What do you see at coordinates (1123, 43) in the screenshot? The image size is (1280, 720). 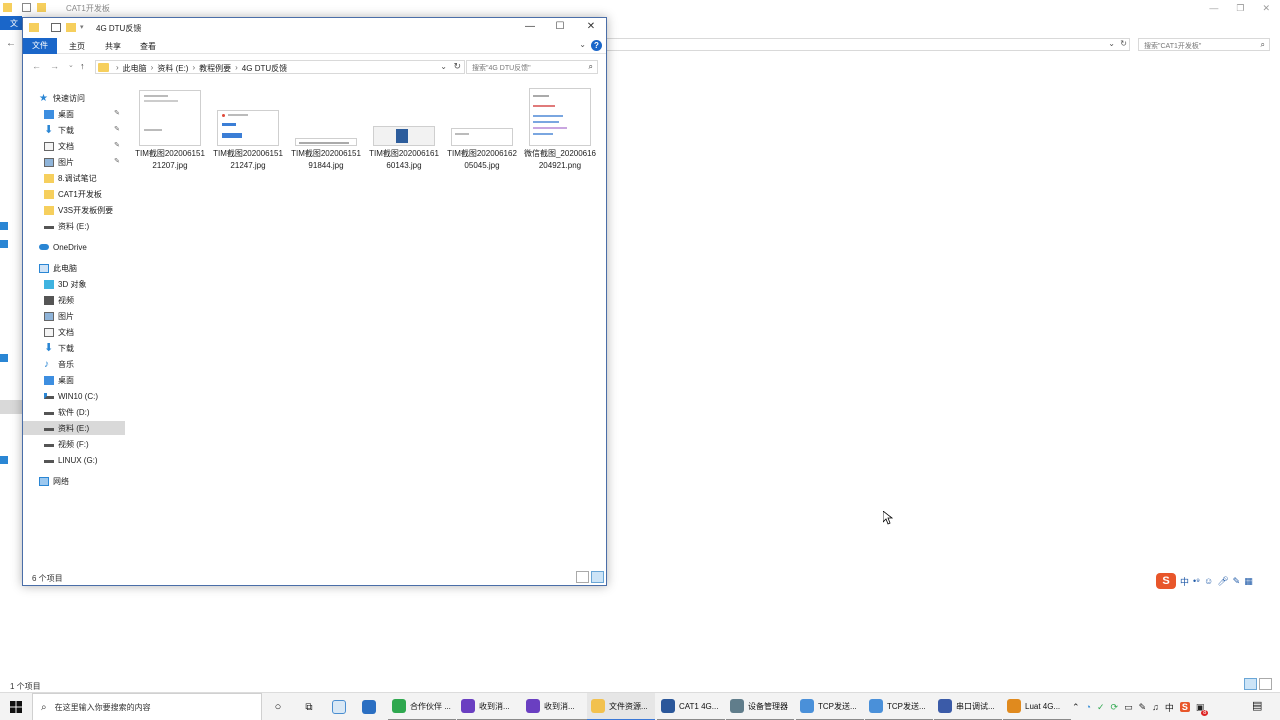 I see `refresh-icon: ↻` at bounding box center [1123, 43].